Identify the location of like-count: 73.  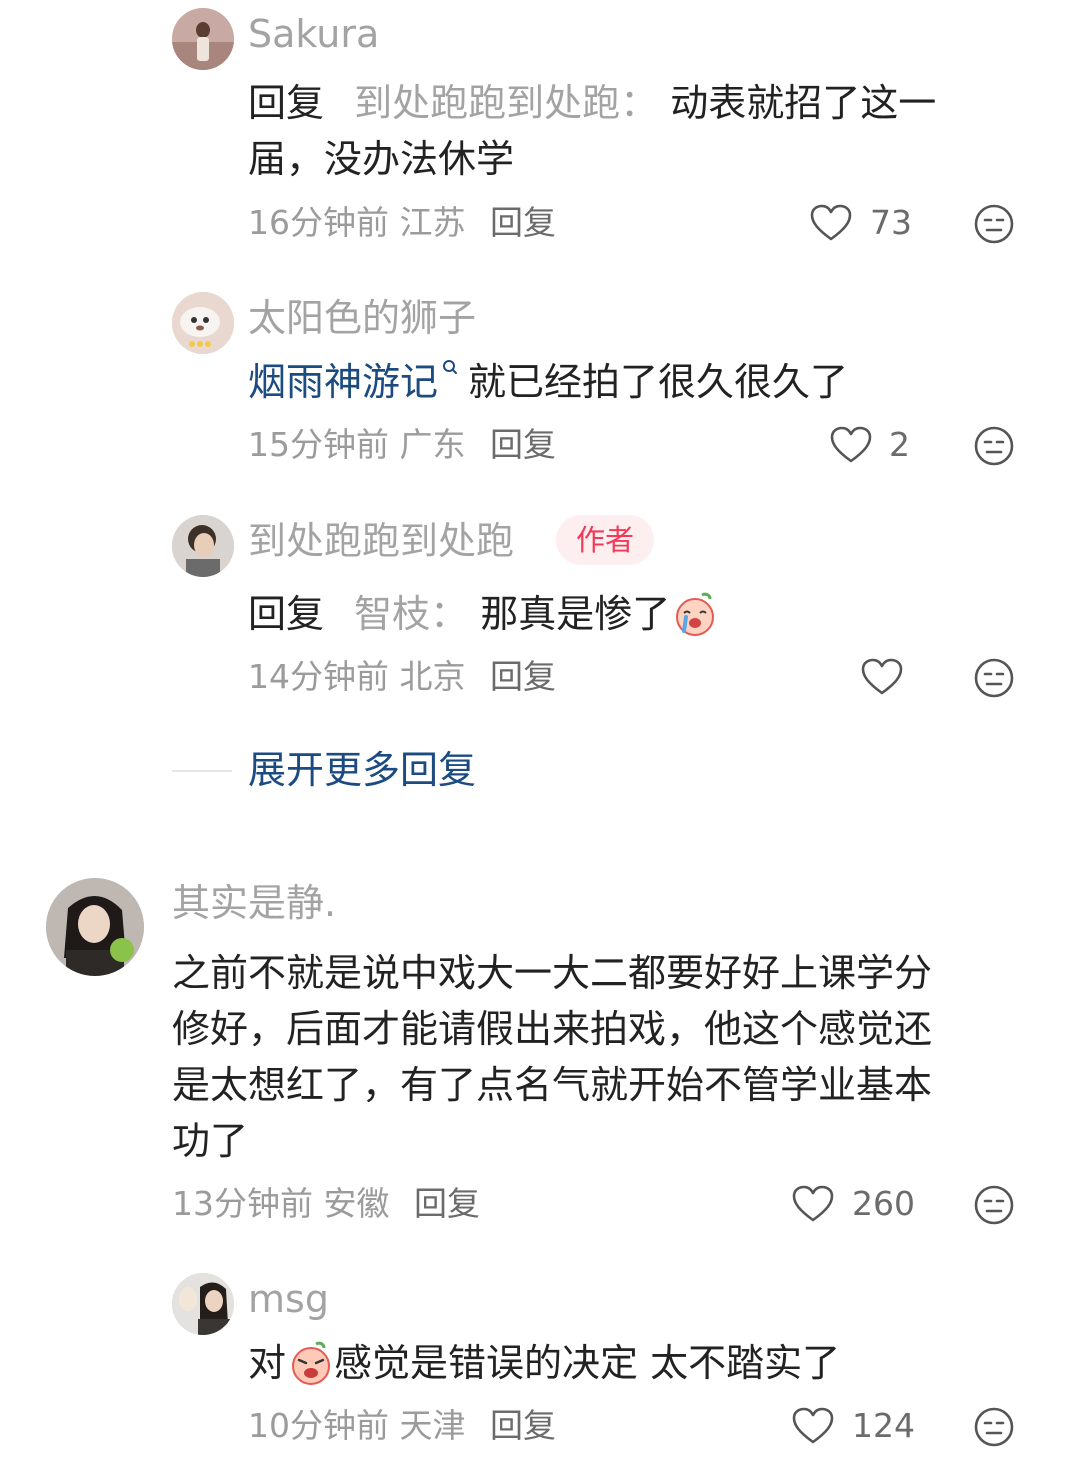
(891, 222).